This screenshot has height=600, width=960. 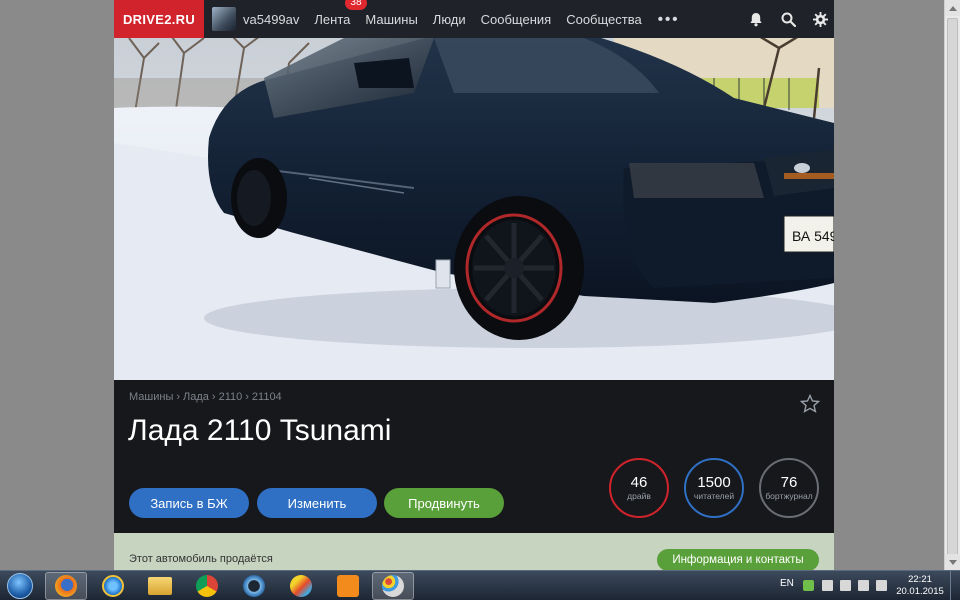 I want to click on clock-time: 22:21, so click(x=920, y=579).